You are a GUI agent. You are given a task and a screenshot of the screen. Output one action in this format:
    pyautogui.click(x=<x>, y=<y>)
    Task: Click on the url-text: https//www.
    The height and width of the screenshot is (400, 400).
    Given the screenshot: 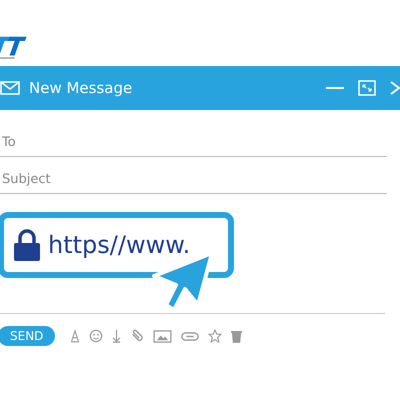 What is the action you would take?
    pyautogui.click(x=119, y=245)
    